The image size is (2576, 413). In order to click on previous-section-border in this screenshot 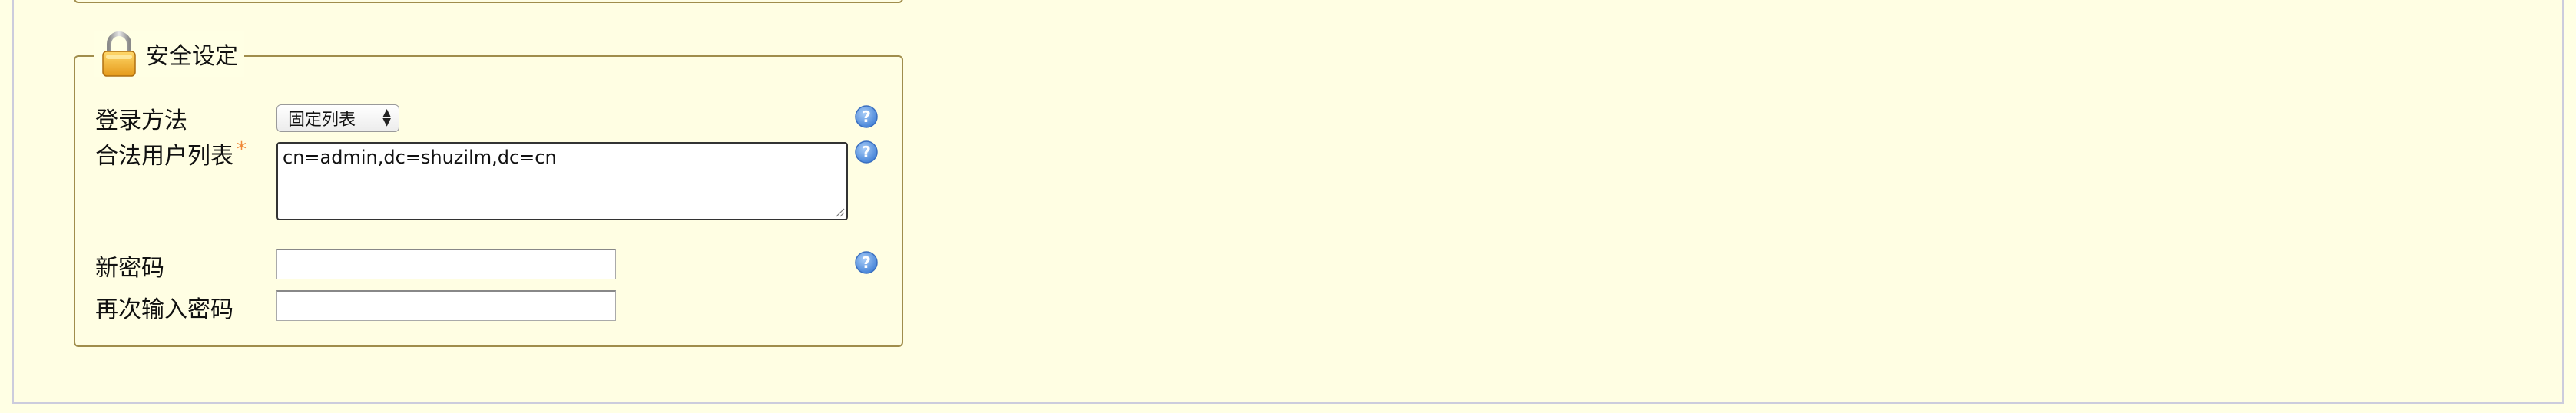, I will do `click(488, 1)`.